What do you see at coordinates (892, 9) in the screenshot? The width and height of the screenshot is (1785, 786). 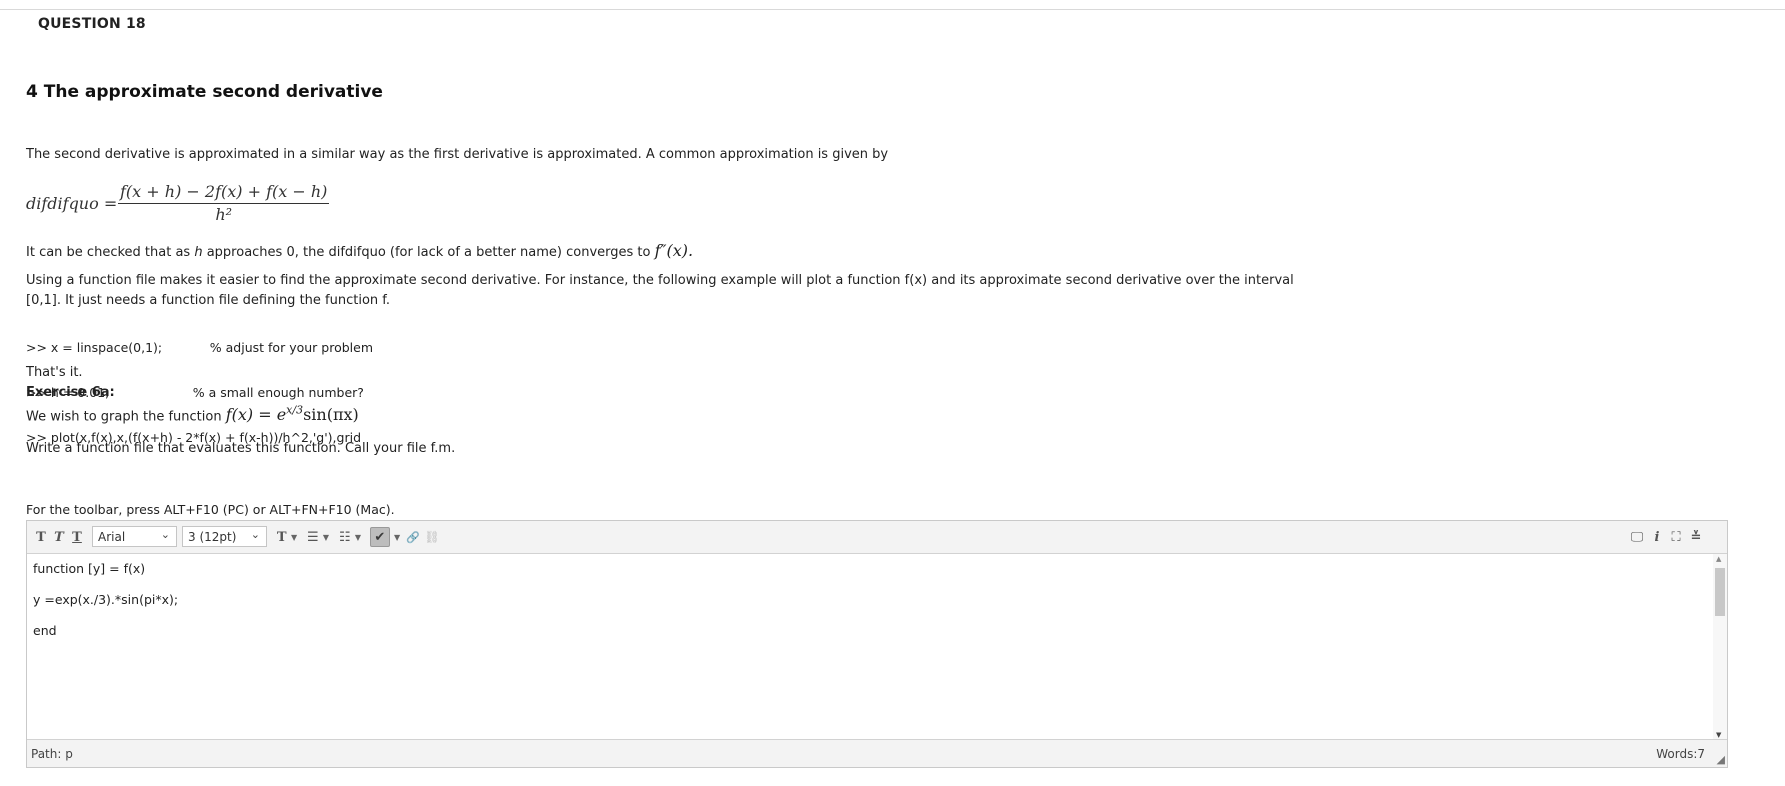 I see `top-divider` at bounding box center [892, 9].